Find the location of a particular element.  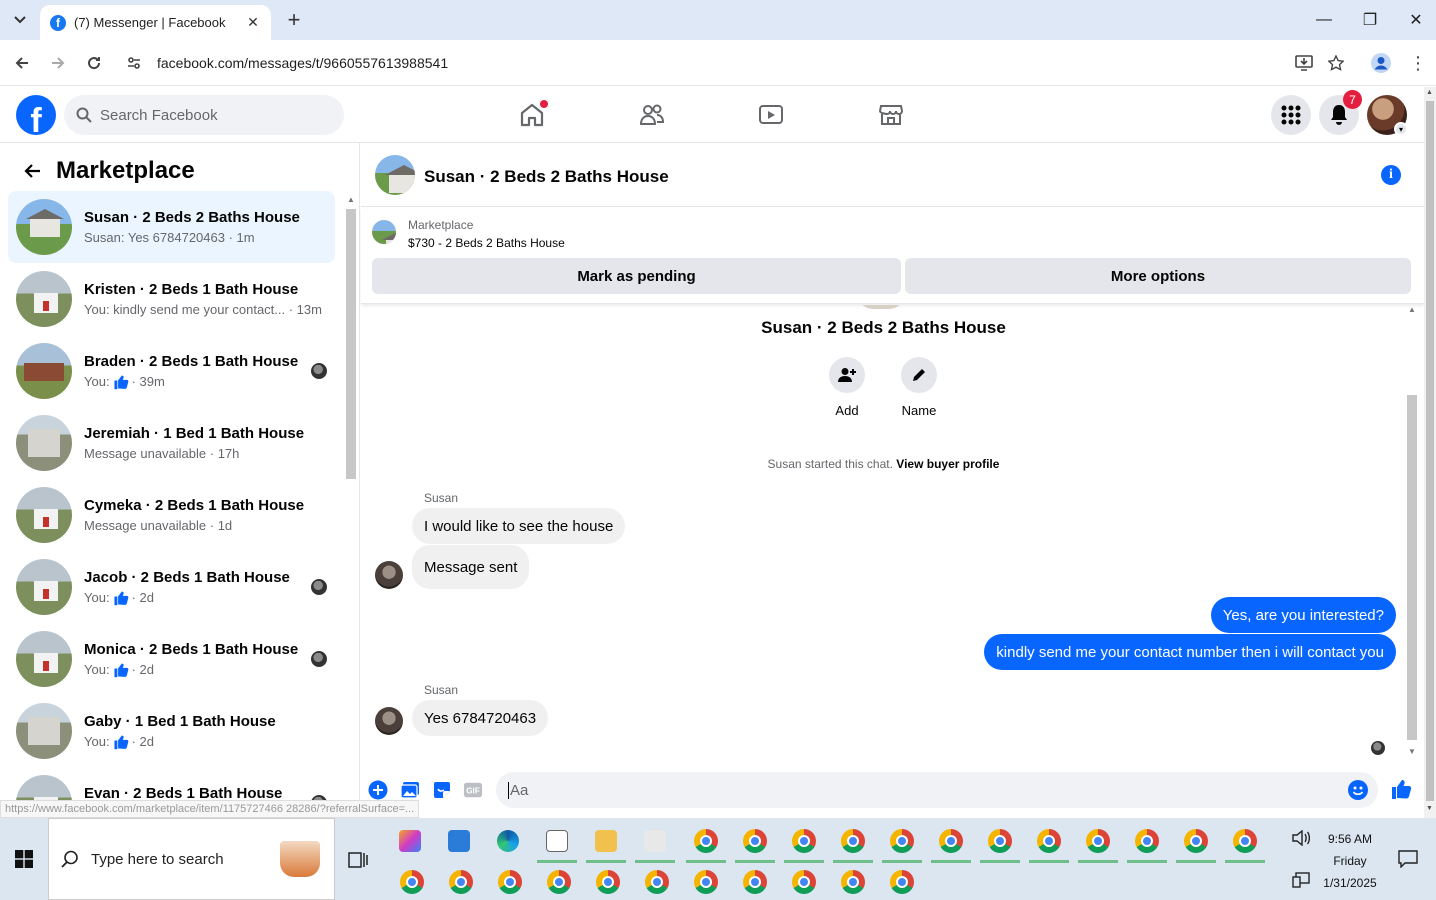

conversation-name: Kristen · 2 Beds 1 Bath House is located at coordinates (191, 289).